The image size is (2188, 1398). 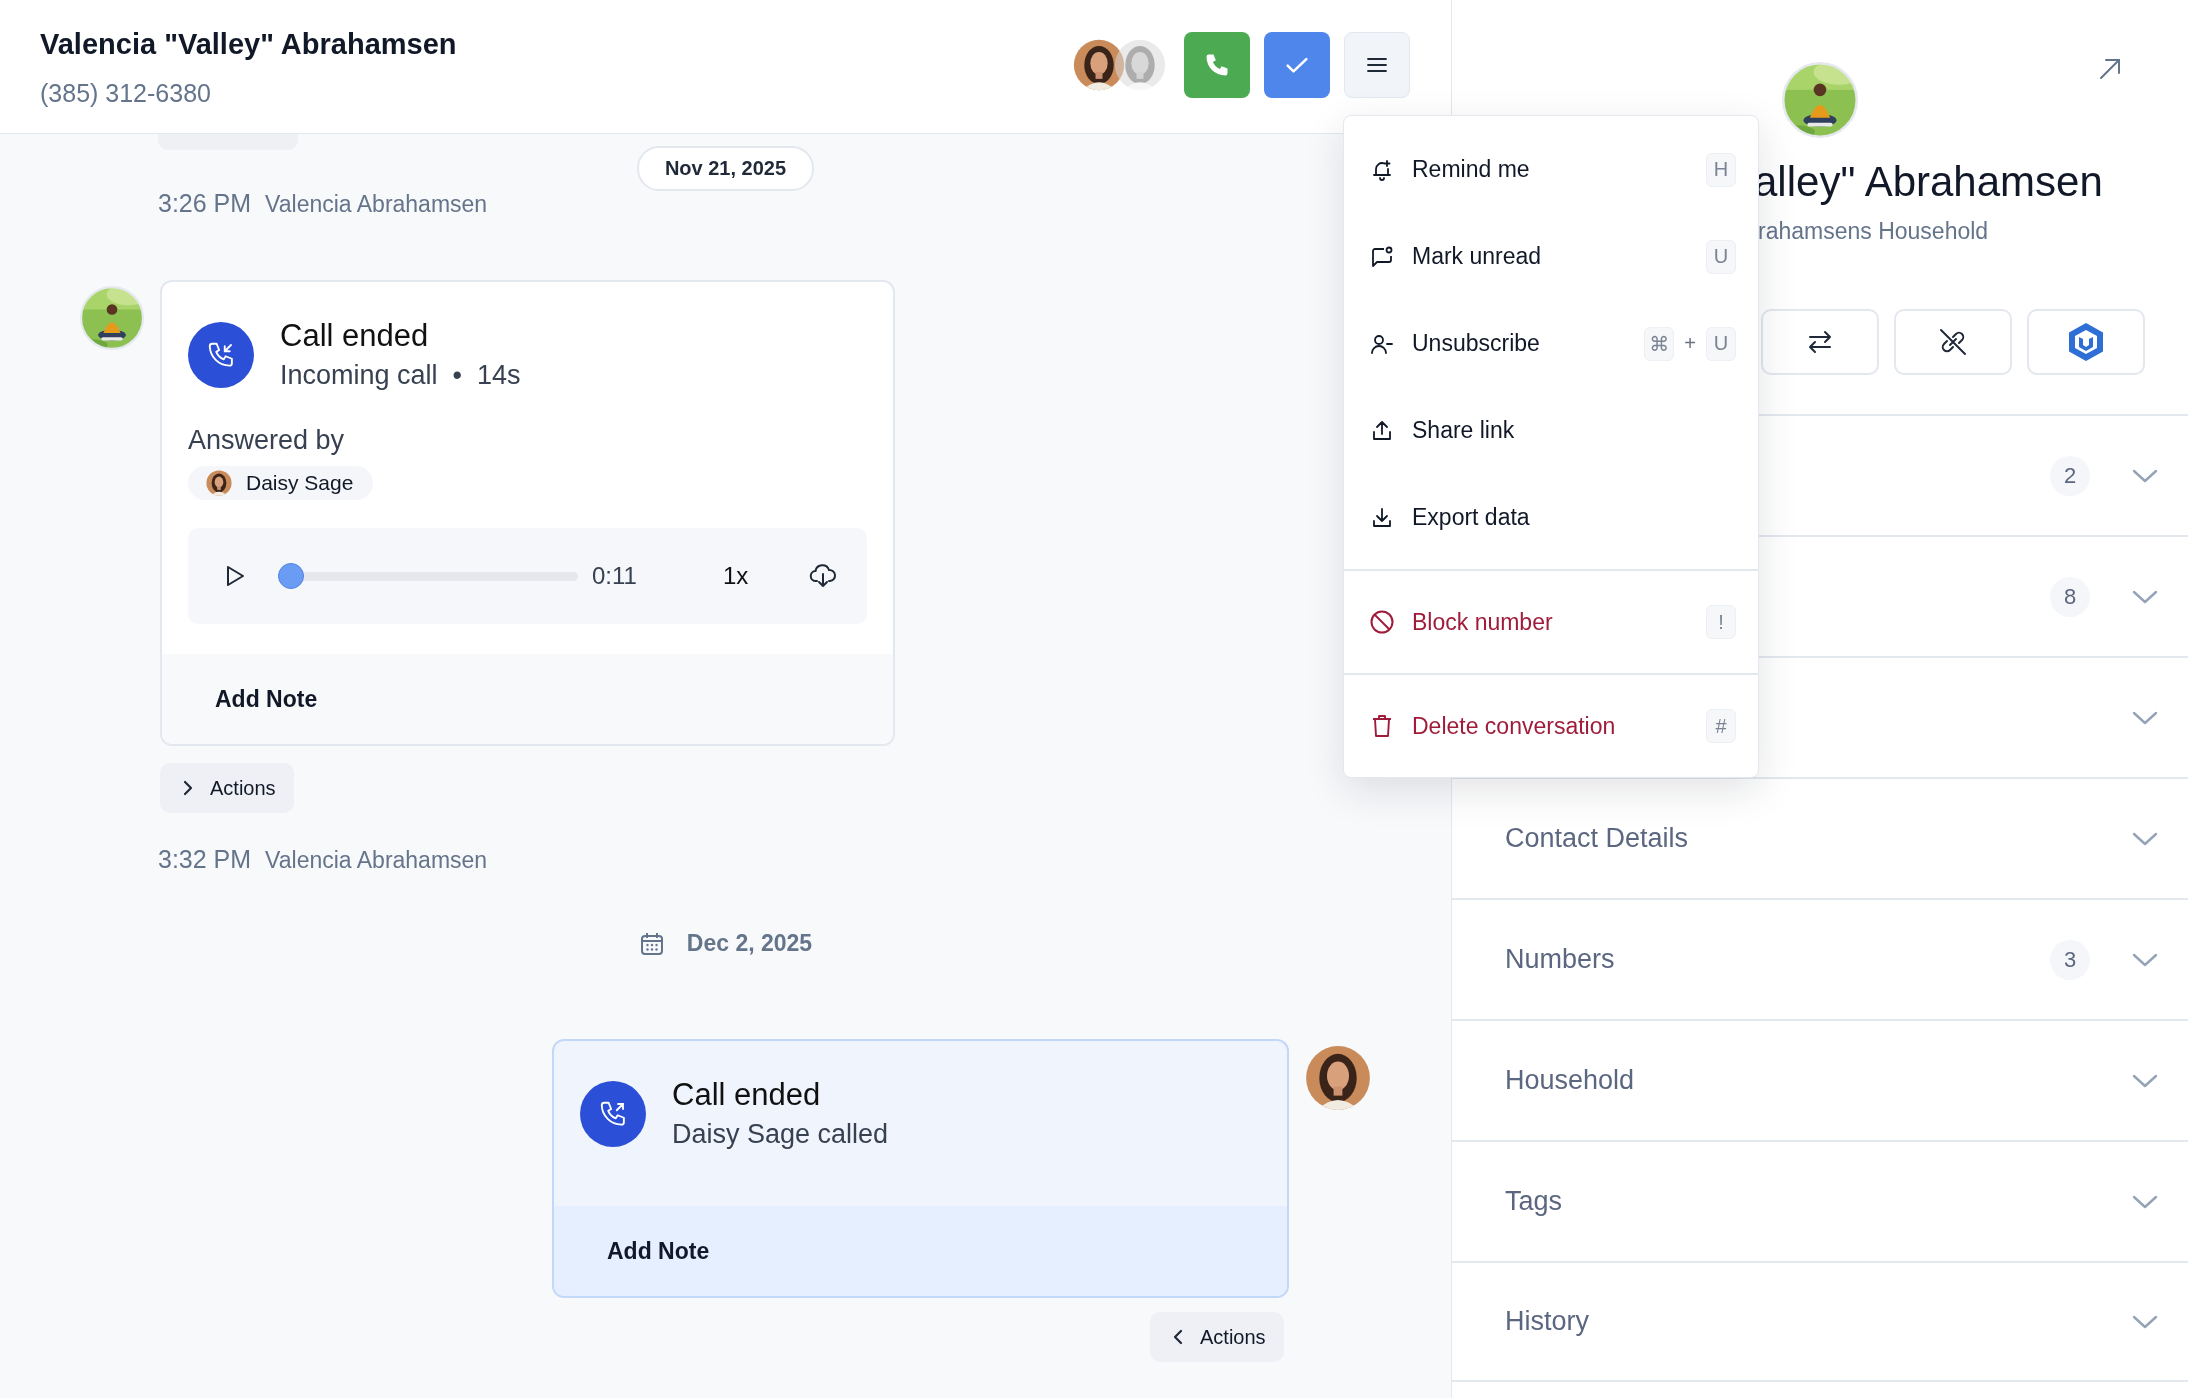 I want to click on cloud-download-icon, so click(x=823, y=576).